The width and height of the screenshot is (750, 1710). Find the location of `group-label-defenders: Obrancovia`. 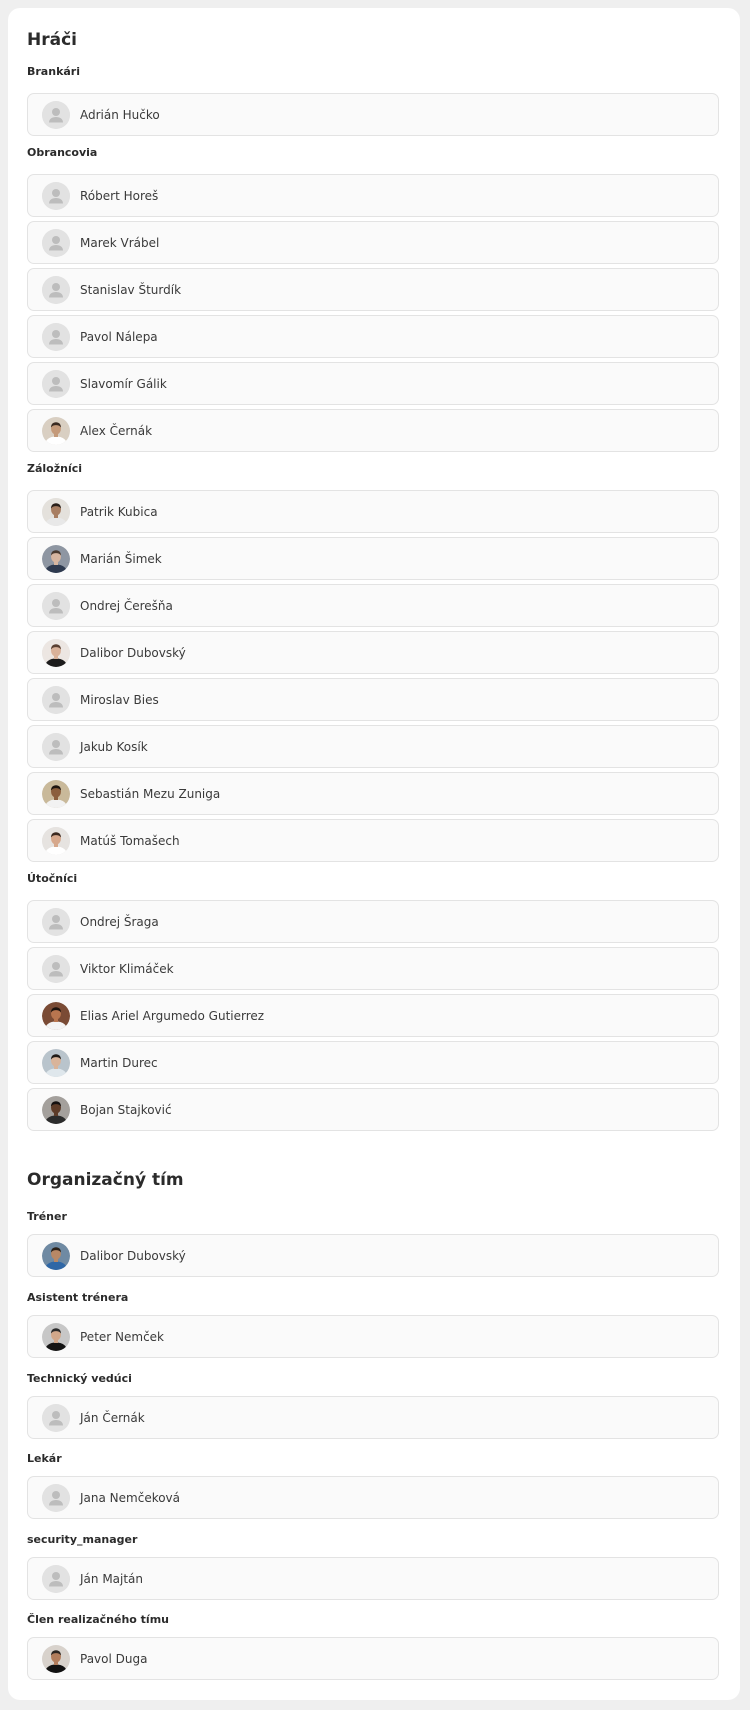

group-label-defenders: Obrancovia is located at coordinates (62, 152).